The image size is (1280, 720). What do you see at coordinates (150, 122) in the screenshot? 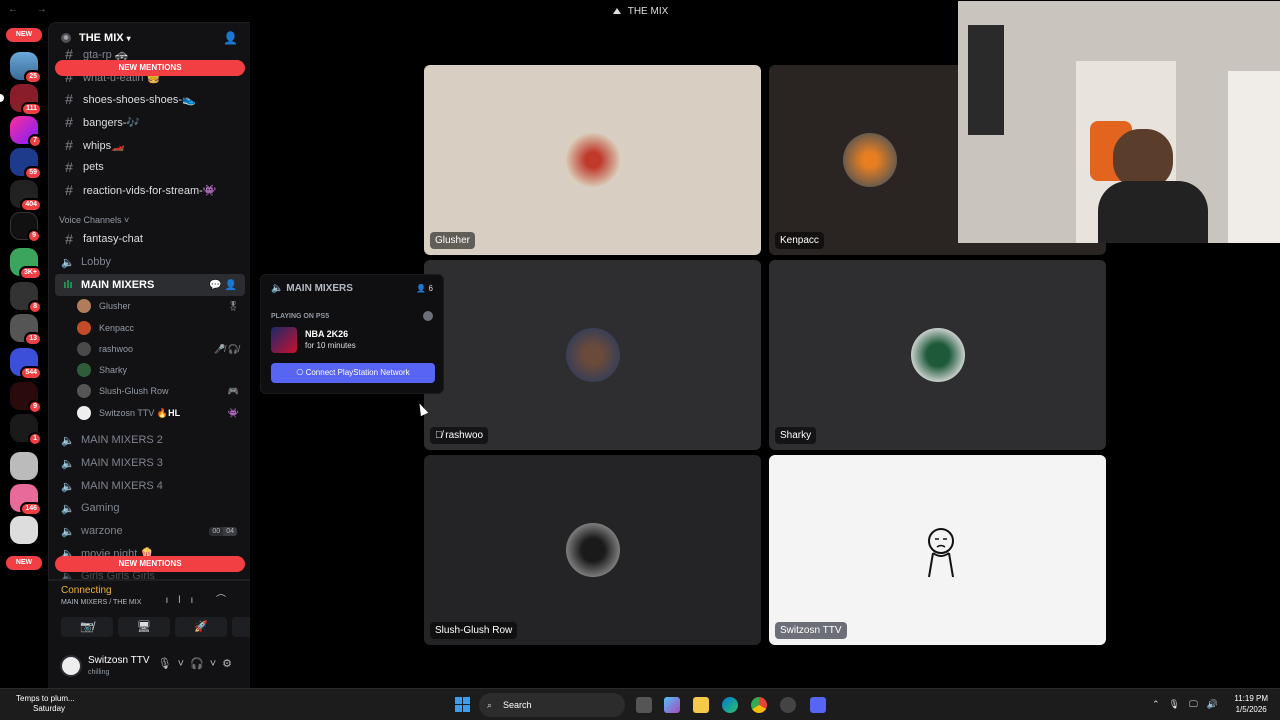
I see `channel-bangers: # bangers-🎶` at bounding box center [150, 122].